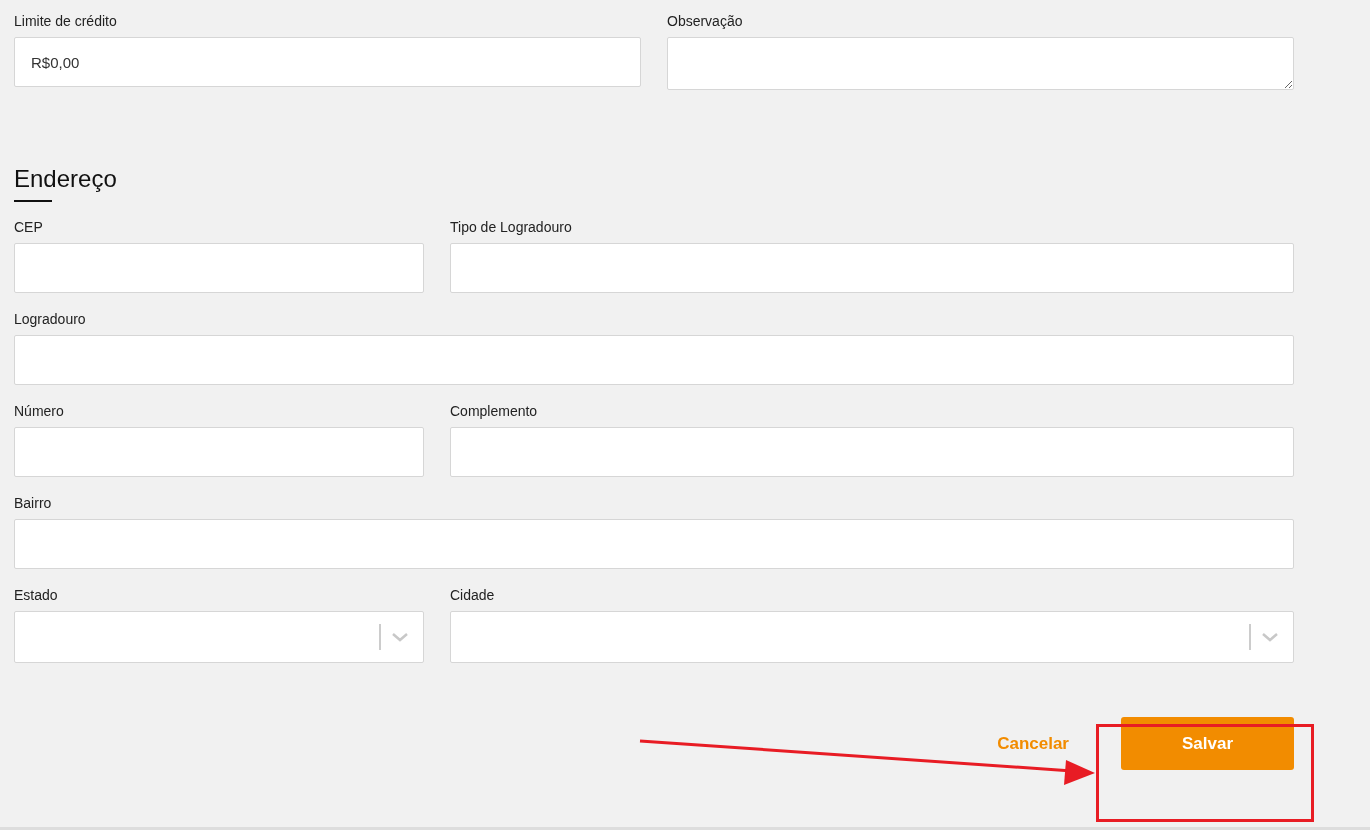  I want to click on field-label: CEP, so click(28, 227).